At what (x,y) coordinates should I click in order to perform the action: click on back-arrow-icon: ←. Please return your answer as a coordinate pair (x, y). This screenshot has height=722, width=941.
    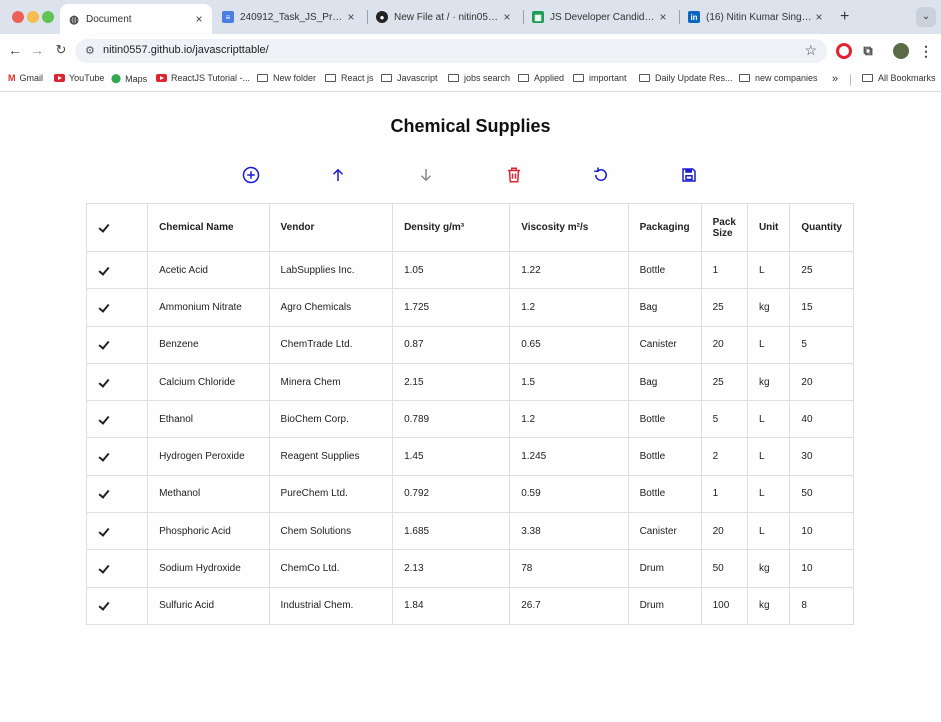
    Looking at the image, I should click on (15, 50).